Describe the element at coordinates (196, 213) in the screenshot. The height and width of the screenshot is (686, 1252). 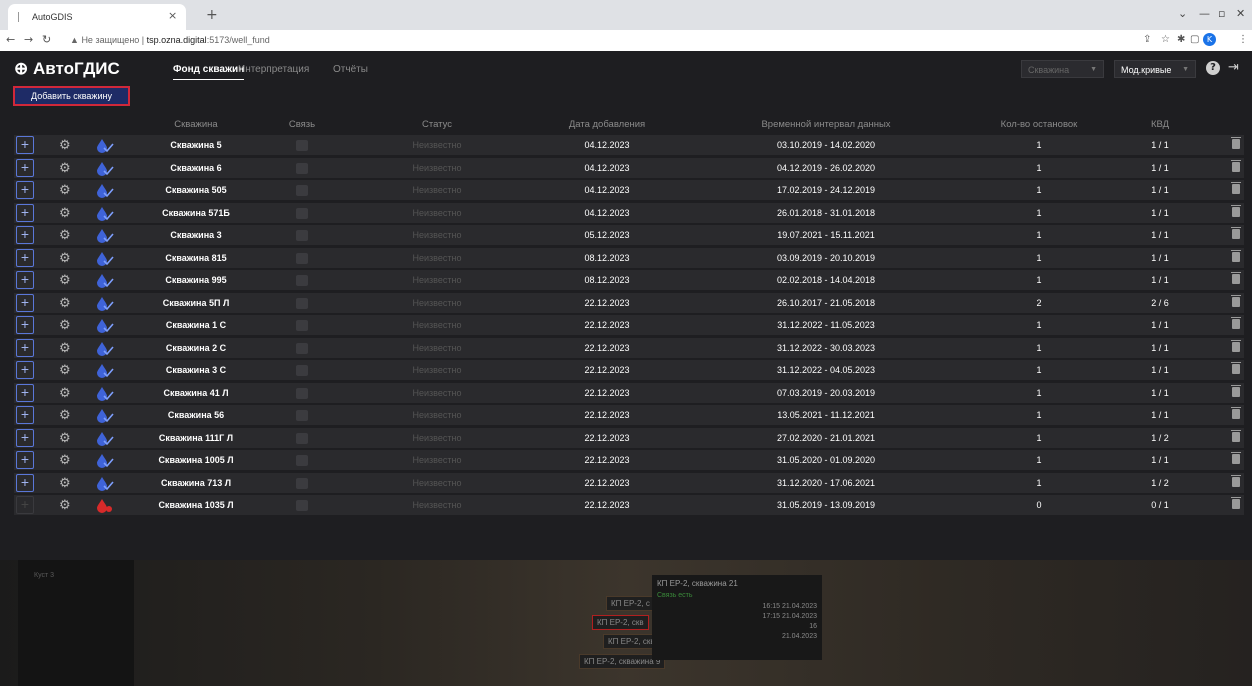
I see `well-name: Скважина 571Б` at that location.